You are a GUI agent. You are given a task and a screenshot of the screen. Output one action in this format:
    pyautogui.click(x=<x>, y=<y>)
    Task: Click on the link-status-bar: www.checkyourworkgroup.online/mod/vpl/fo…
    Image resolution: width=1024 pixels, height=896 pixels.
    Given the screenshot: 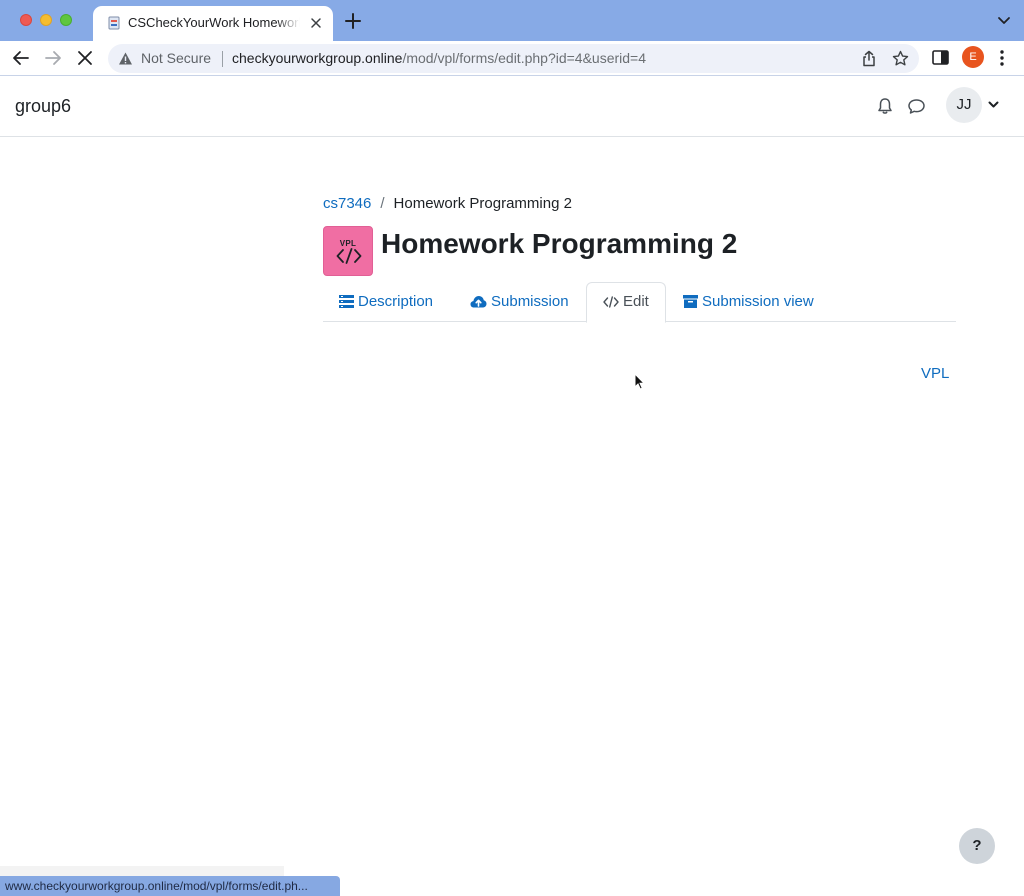 What is the action you would take?
    pyautogui.click(x=170, y=886)
    